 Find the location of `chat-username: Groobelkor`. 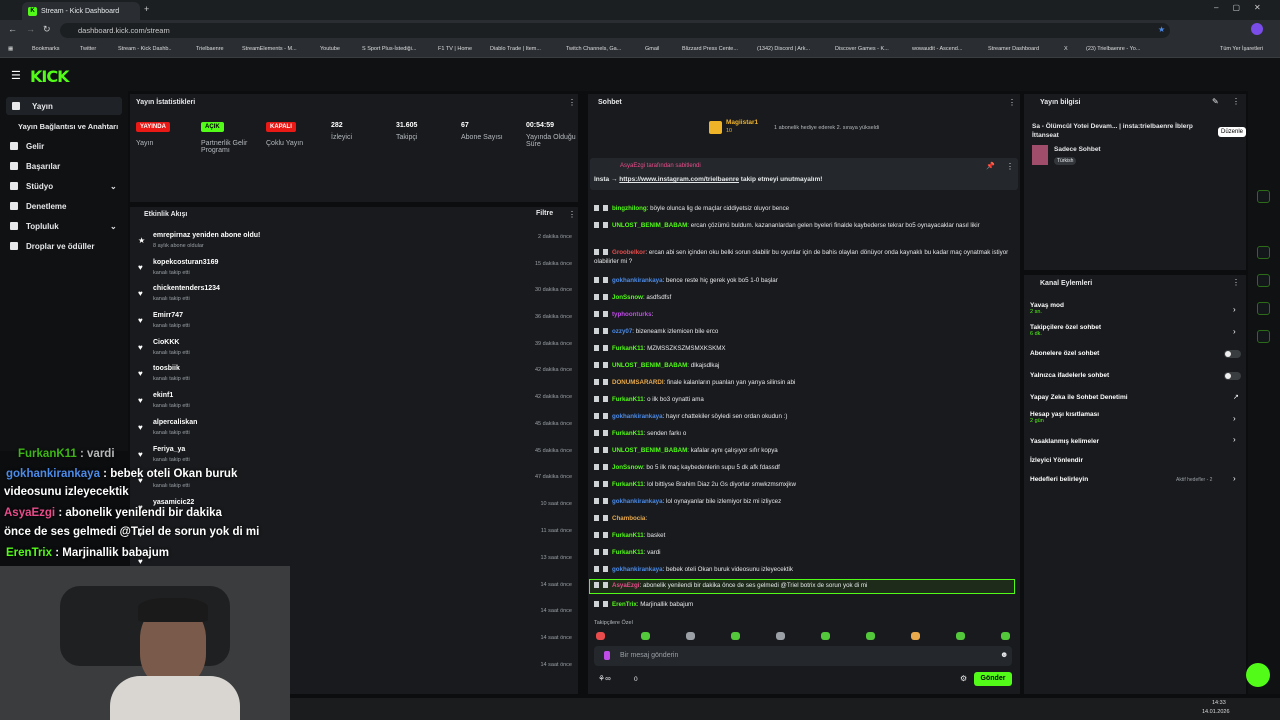

chat-username: Groobelkor is located at coordinates (628, 252).